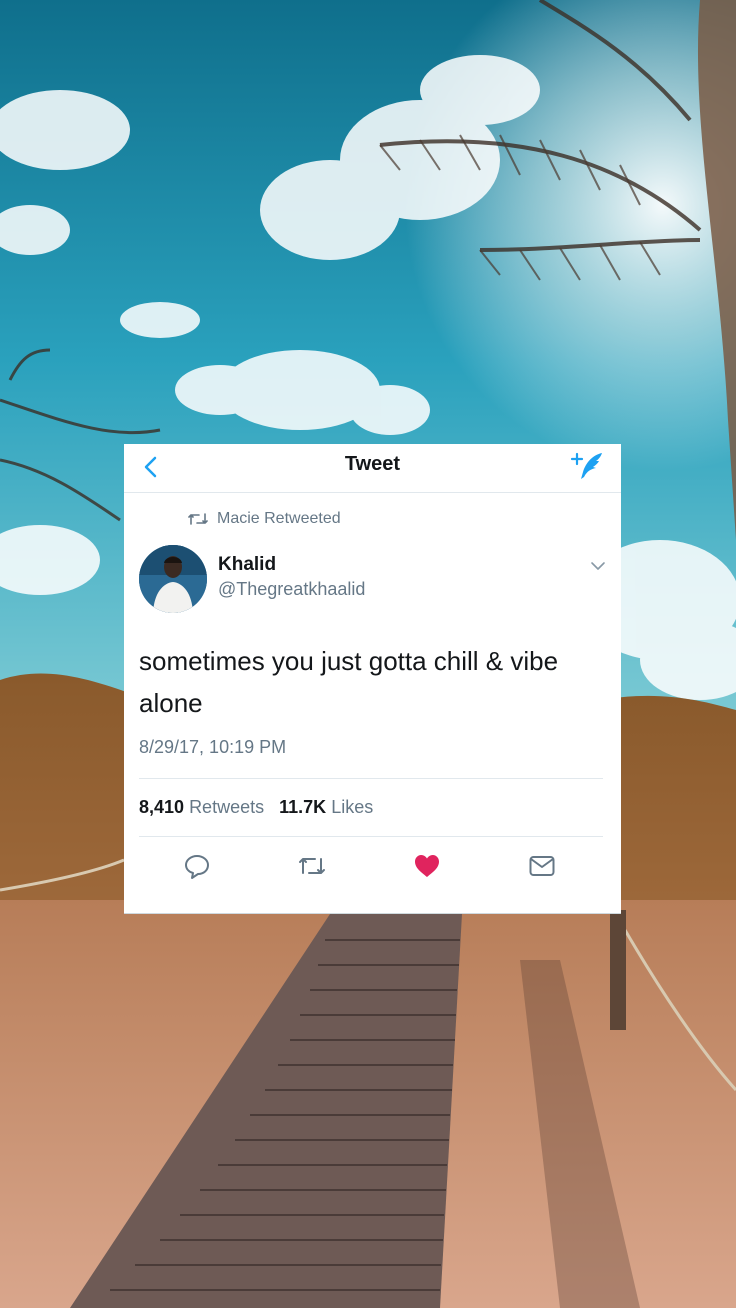 The height and width of the screenshot is (1308, 736). I want to click on likes-count: 11.7K, so click(302, 807).